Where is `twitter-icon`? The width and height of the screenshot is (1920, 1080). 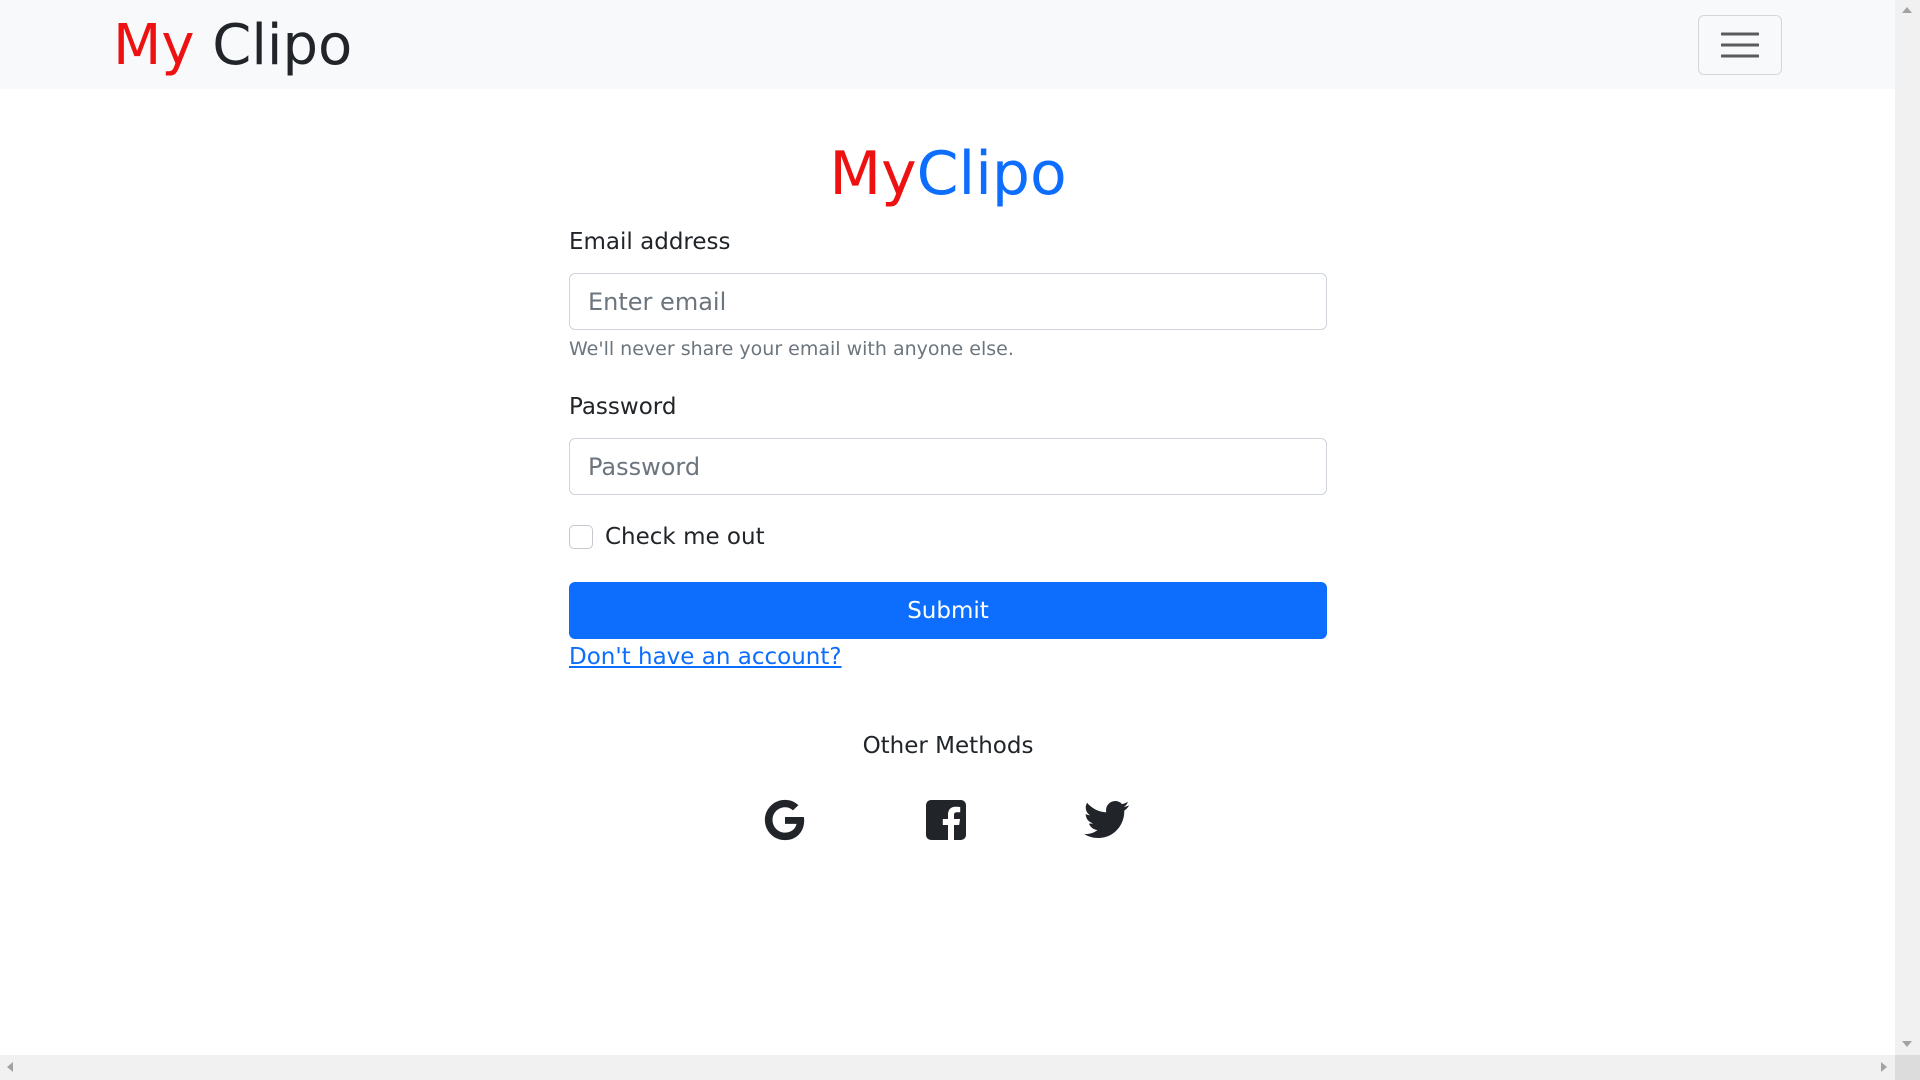
twitter-icon is located at coordinates (1106, 822).